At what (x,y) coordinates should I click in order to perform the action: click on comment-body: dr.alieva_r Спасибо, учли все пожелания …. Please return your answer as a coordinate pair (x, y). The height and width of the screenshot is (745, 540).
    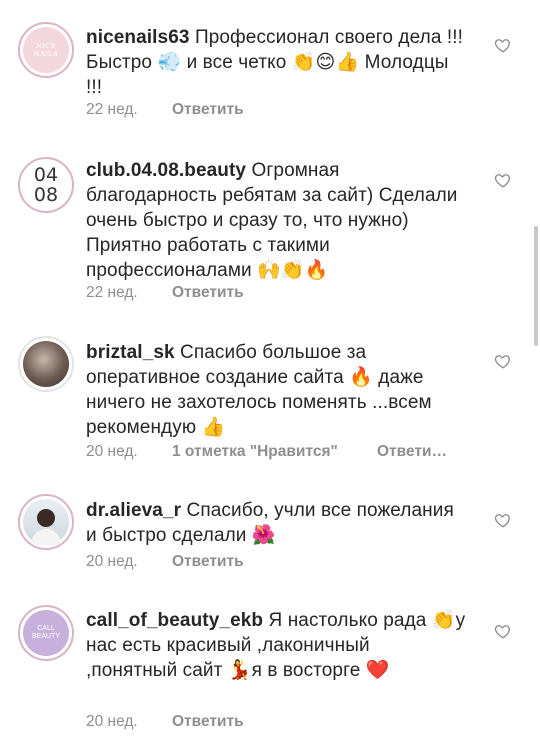
    Looking at the image, I should click on (276, 523).